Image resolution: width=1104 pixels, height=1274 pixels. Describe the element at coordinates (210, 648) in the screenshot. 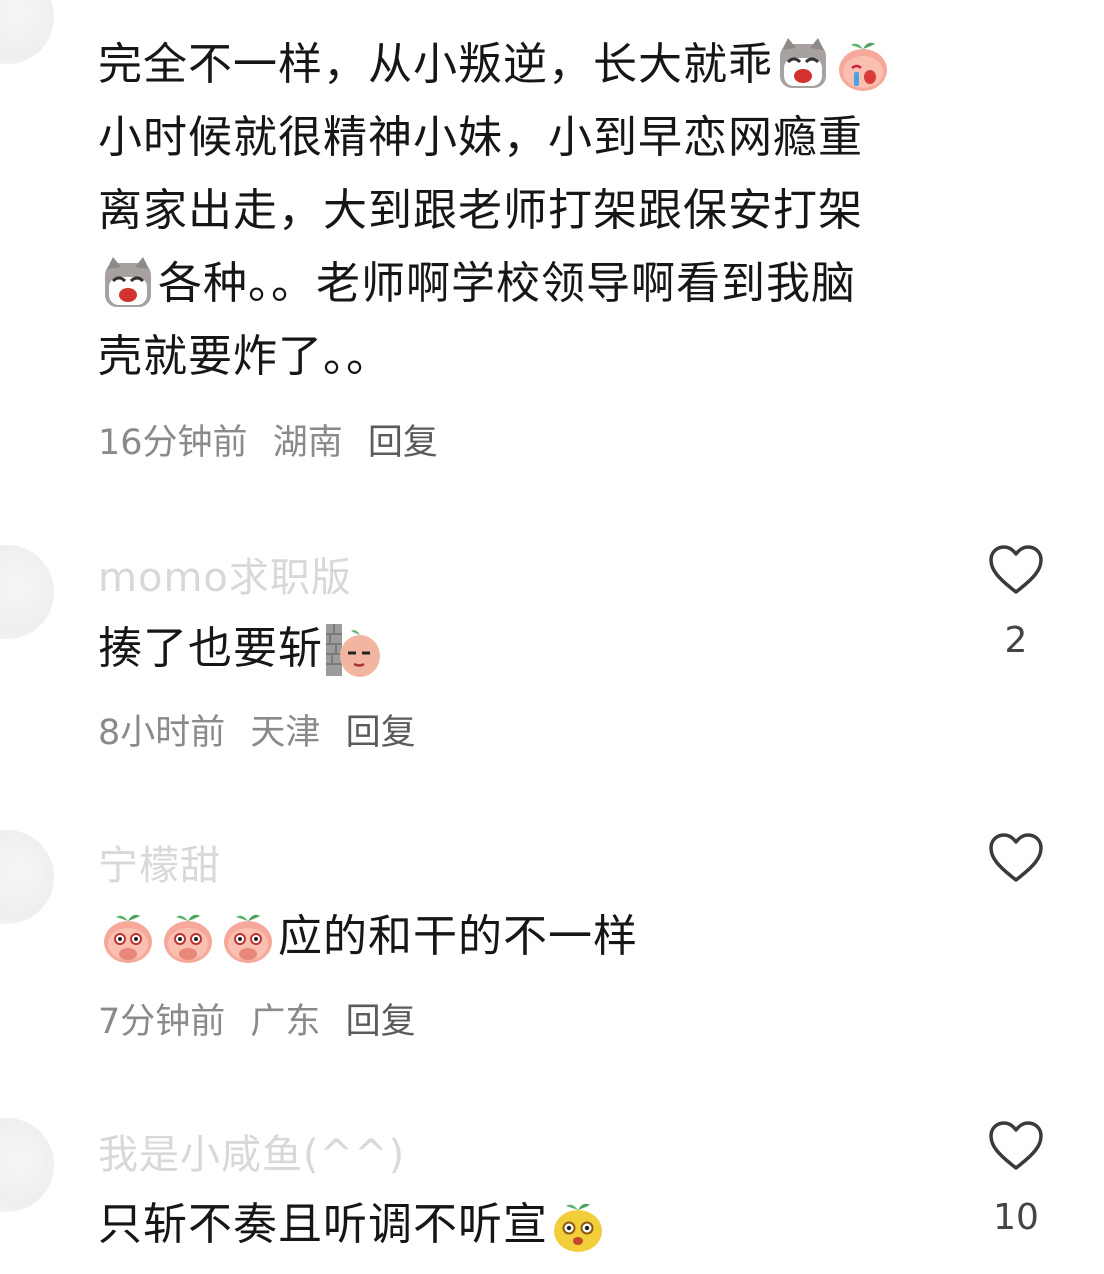

I see `comment-line-text: 揍了也要斩` at that location.